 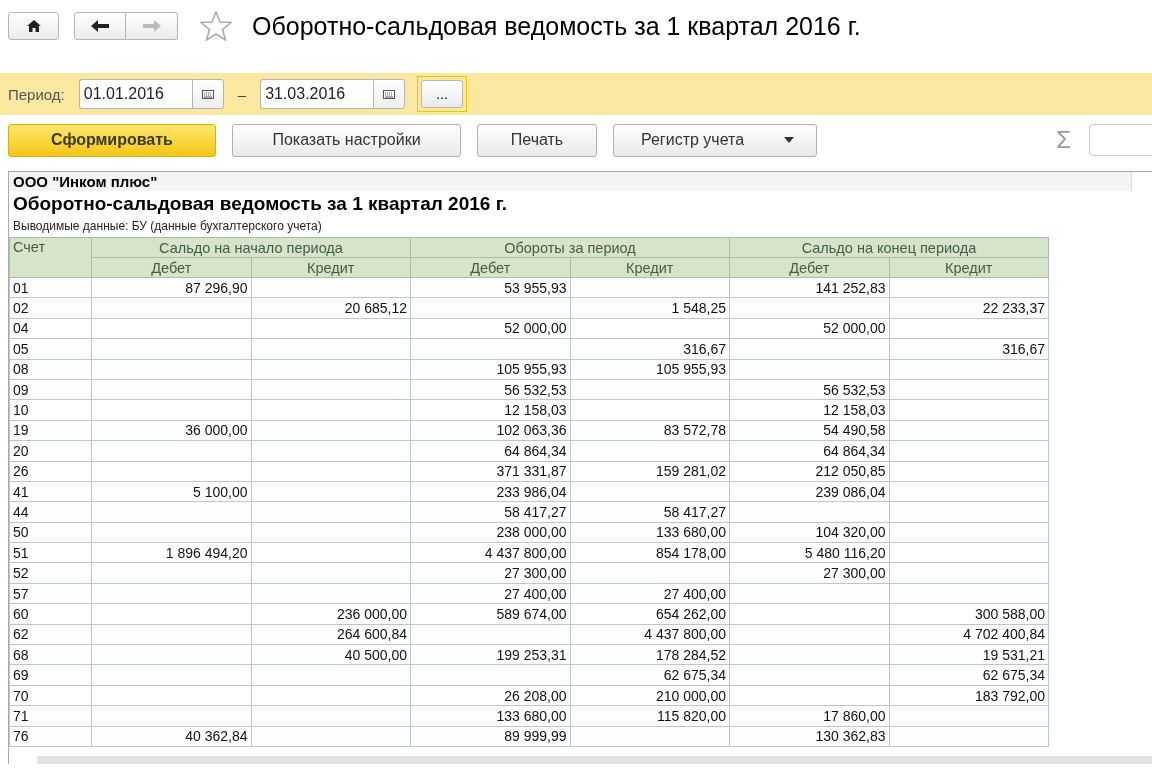 What do you see at coordinates (331, 614) in the screenshot?
I see `amount-cell: 236 000,00` at bounding box center [331, 614].